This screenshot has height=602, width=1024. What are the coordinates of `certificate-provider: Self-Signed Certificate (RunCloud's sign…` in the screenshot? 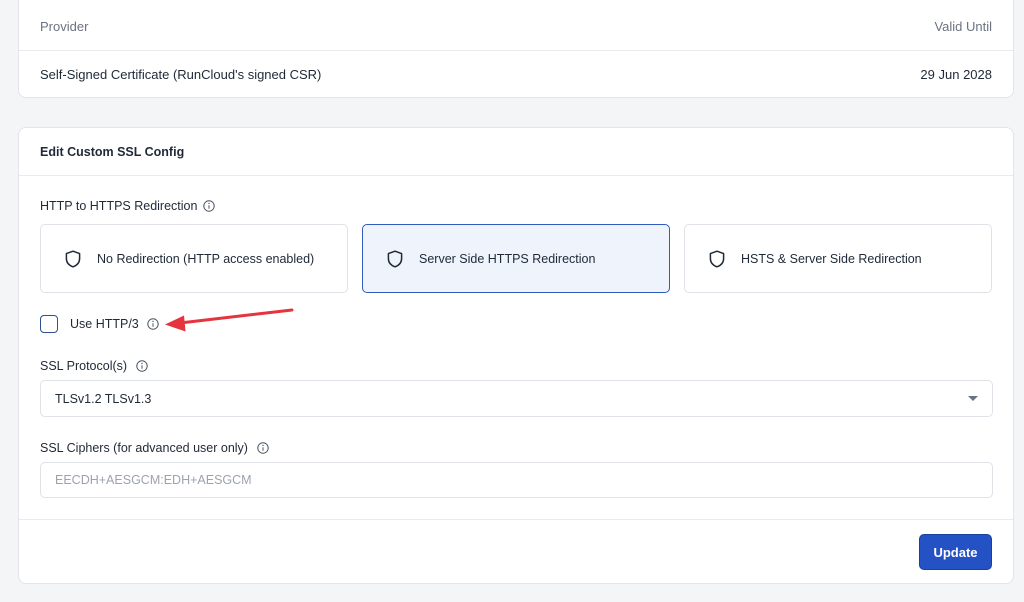 It's located at (181, 74).